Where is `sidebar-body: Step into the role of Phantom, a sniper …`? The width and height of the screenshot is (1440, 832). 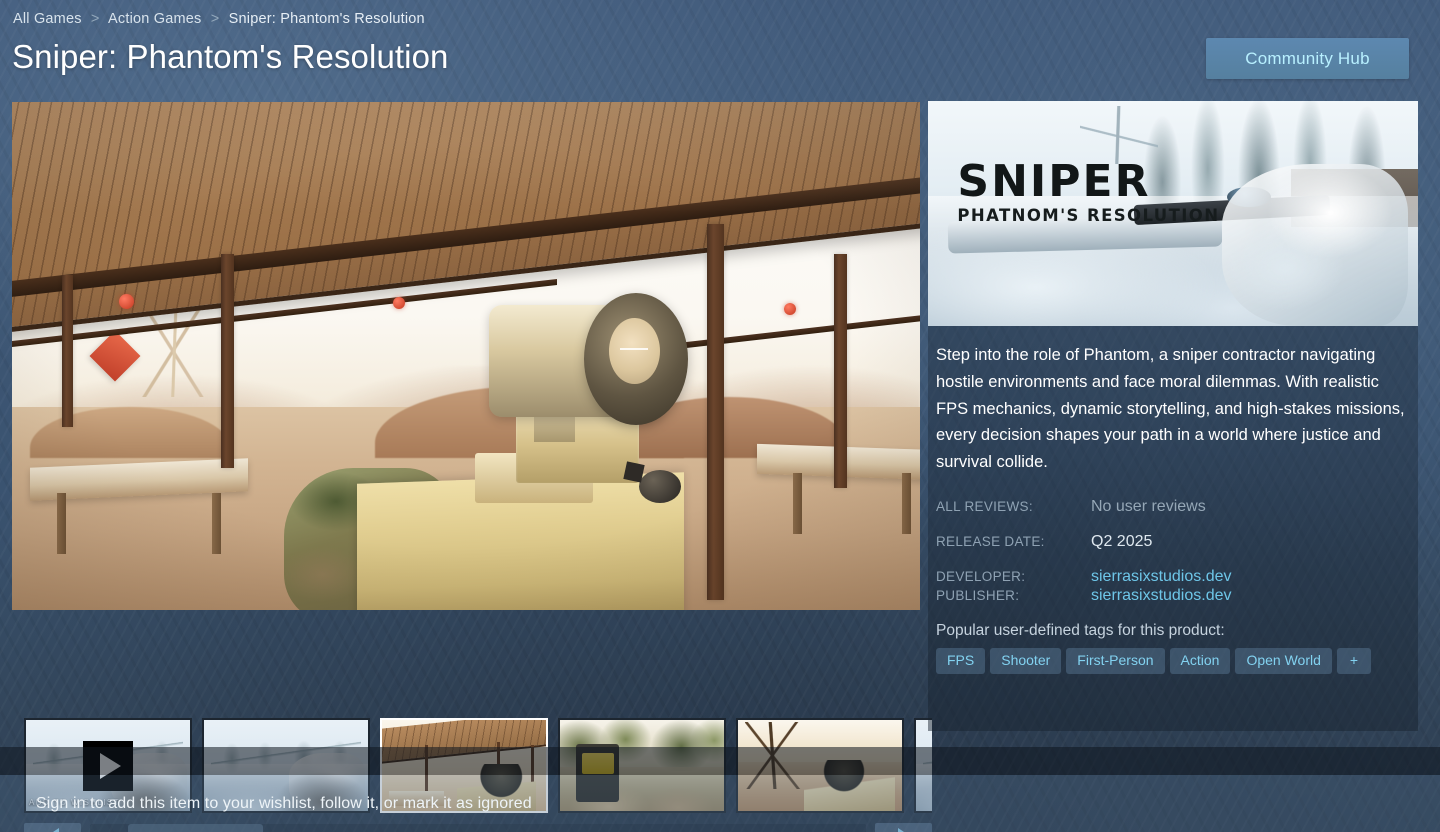 sidebar-body: Step into the role of Phantom, a sniper … is located at coordinates (1173, 500).